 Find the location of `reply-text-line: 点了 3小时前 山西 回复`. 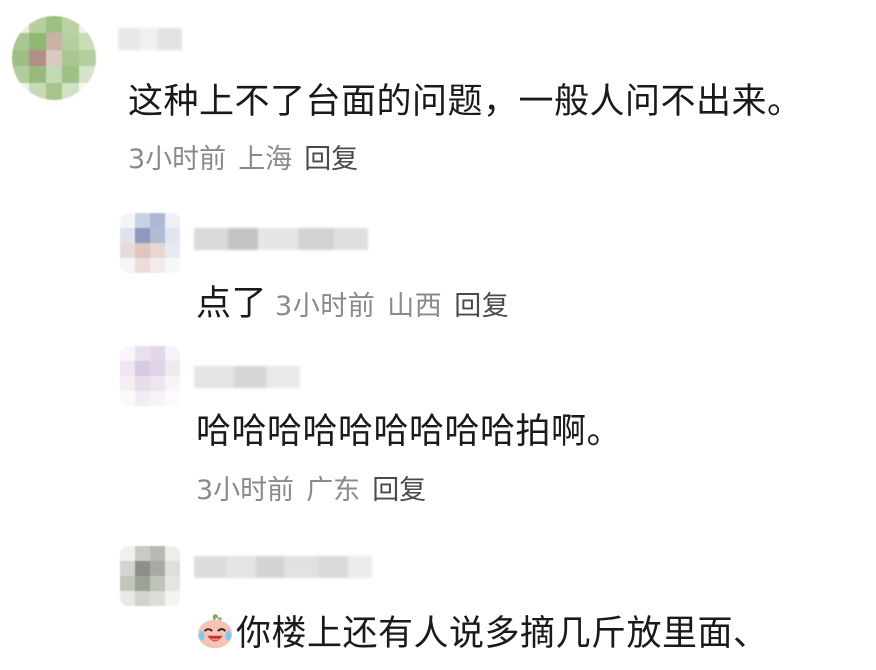

reply-text-line: 点了 3小时前 山西 回复 is located at coordinates (352, 305).